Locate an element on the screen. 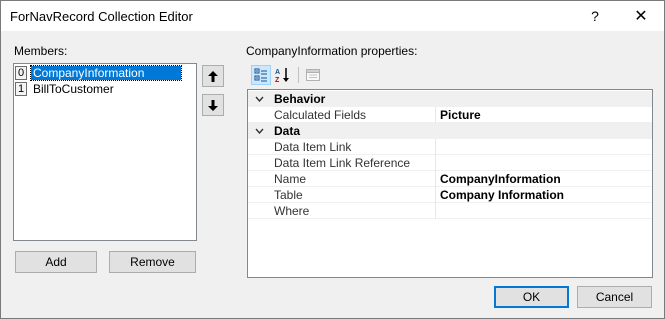 The width and height of the screenshot is (665, 319). categorized-button is located at coordinates (261, 75).